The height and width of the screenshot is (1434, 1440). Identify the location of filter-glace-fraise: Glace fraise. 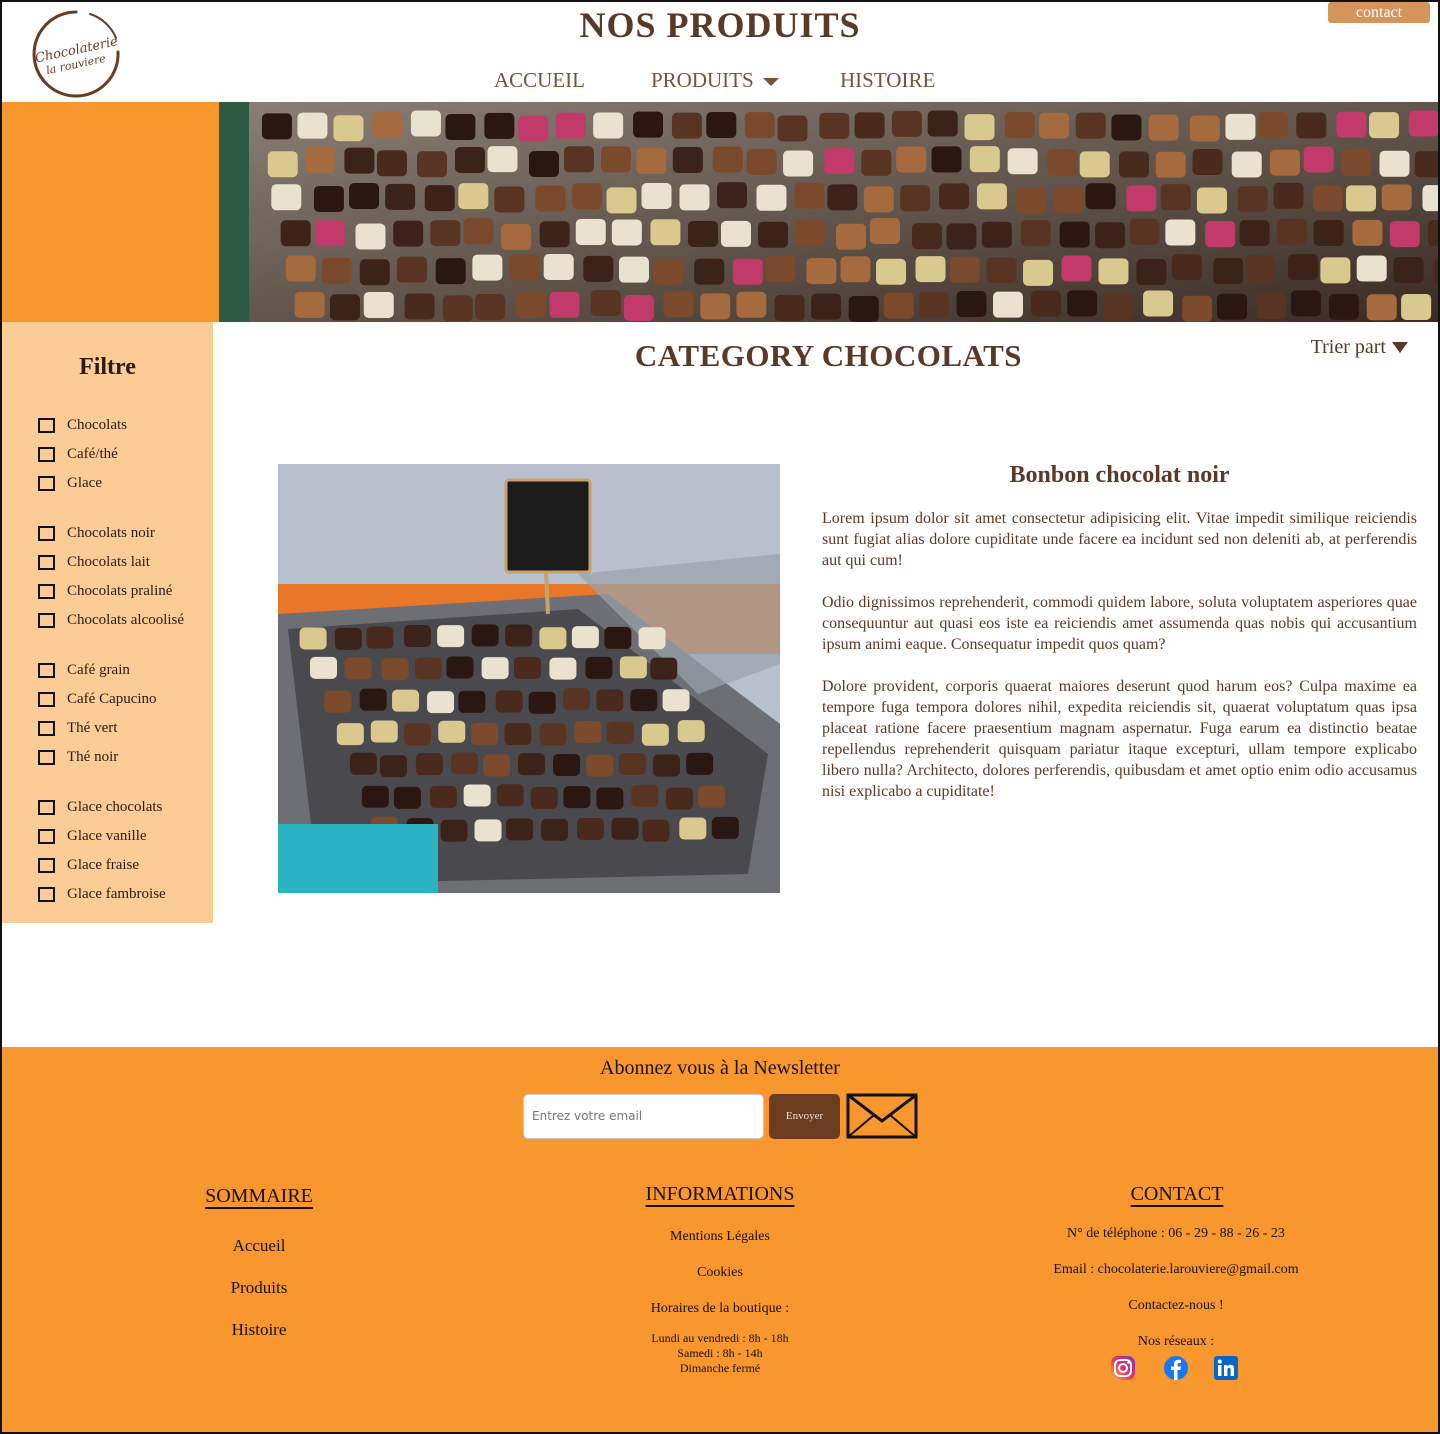
(88, 865).